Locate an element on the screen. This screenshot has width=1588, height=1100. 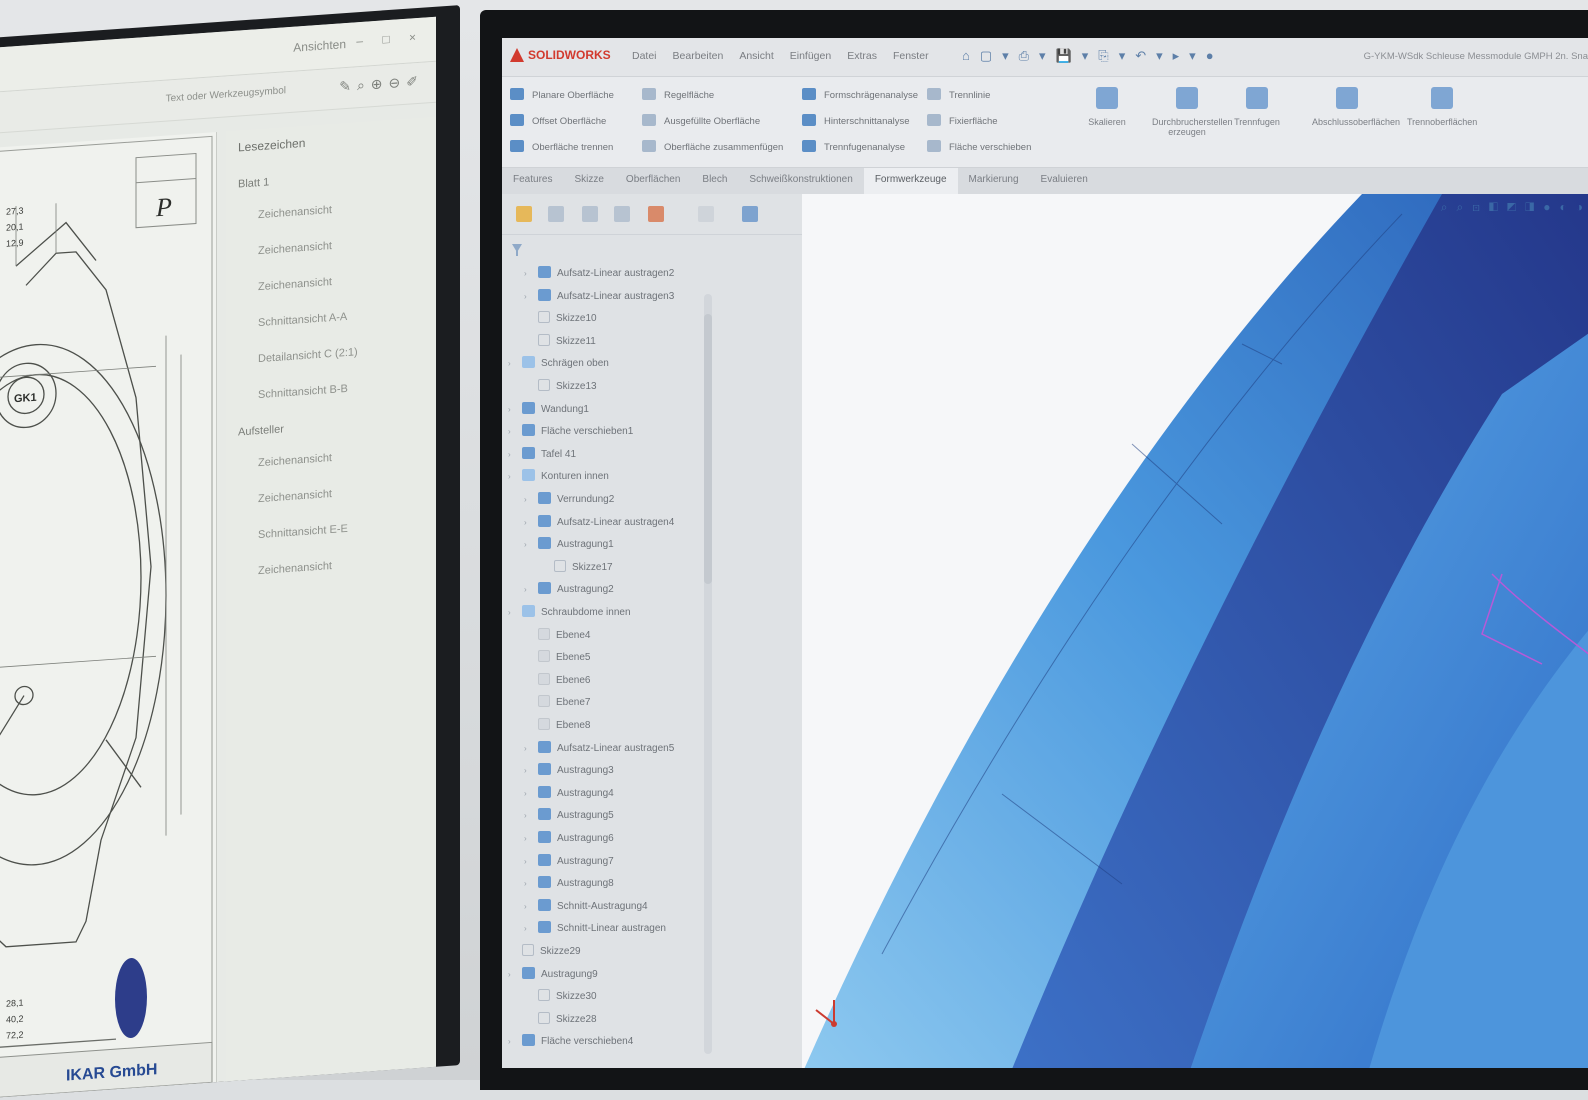
feature-tree-item: › Verrundung2 is located at coordinates (569, 502).